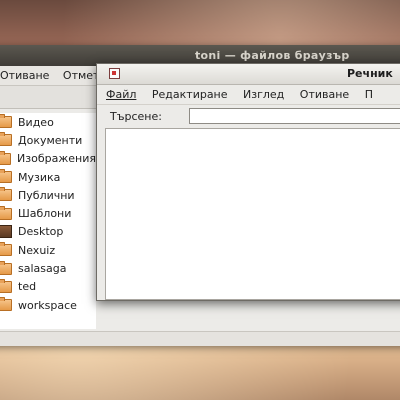 The height and width of the screenshot is (400, 400). What do you see at coordinates (121, 94) in the screenshot?
I see `menu-file: Файл` at bounding box center [121, 94].